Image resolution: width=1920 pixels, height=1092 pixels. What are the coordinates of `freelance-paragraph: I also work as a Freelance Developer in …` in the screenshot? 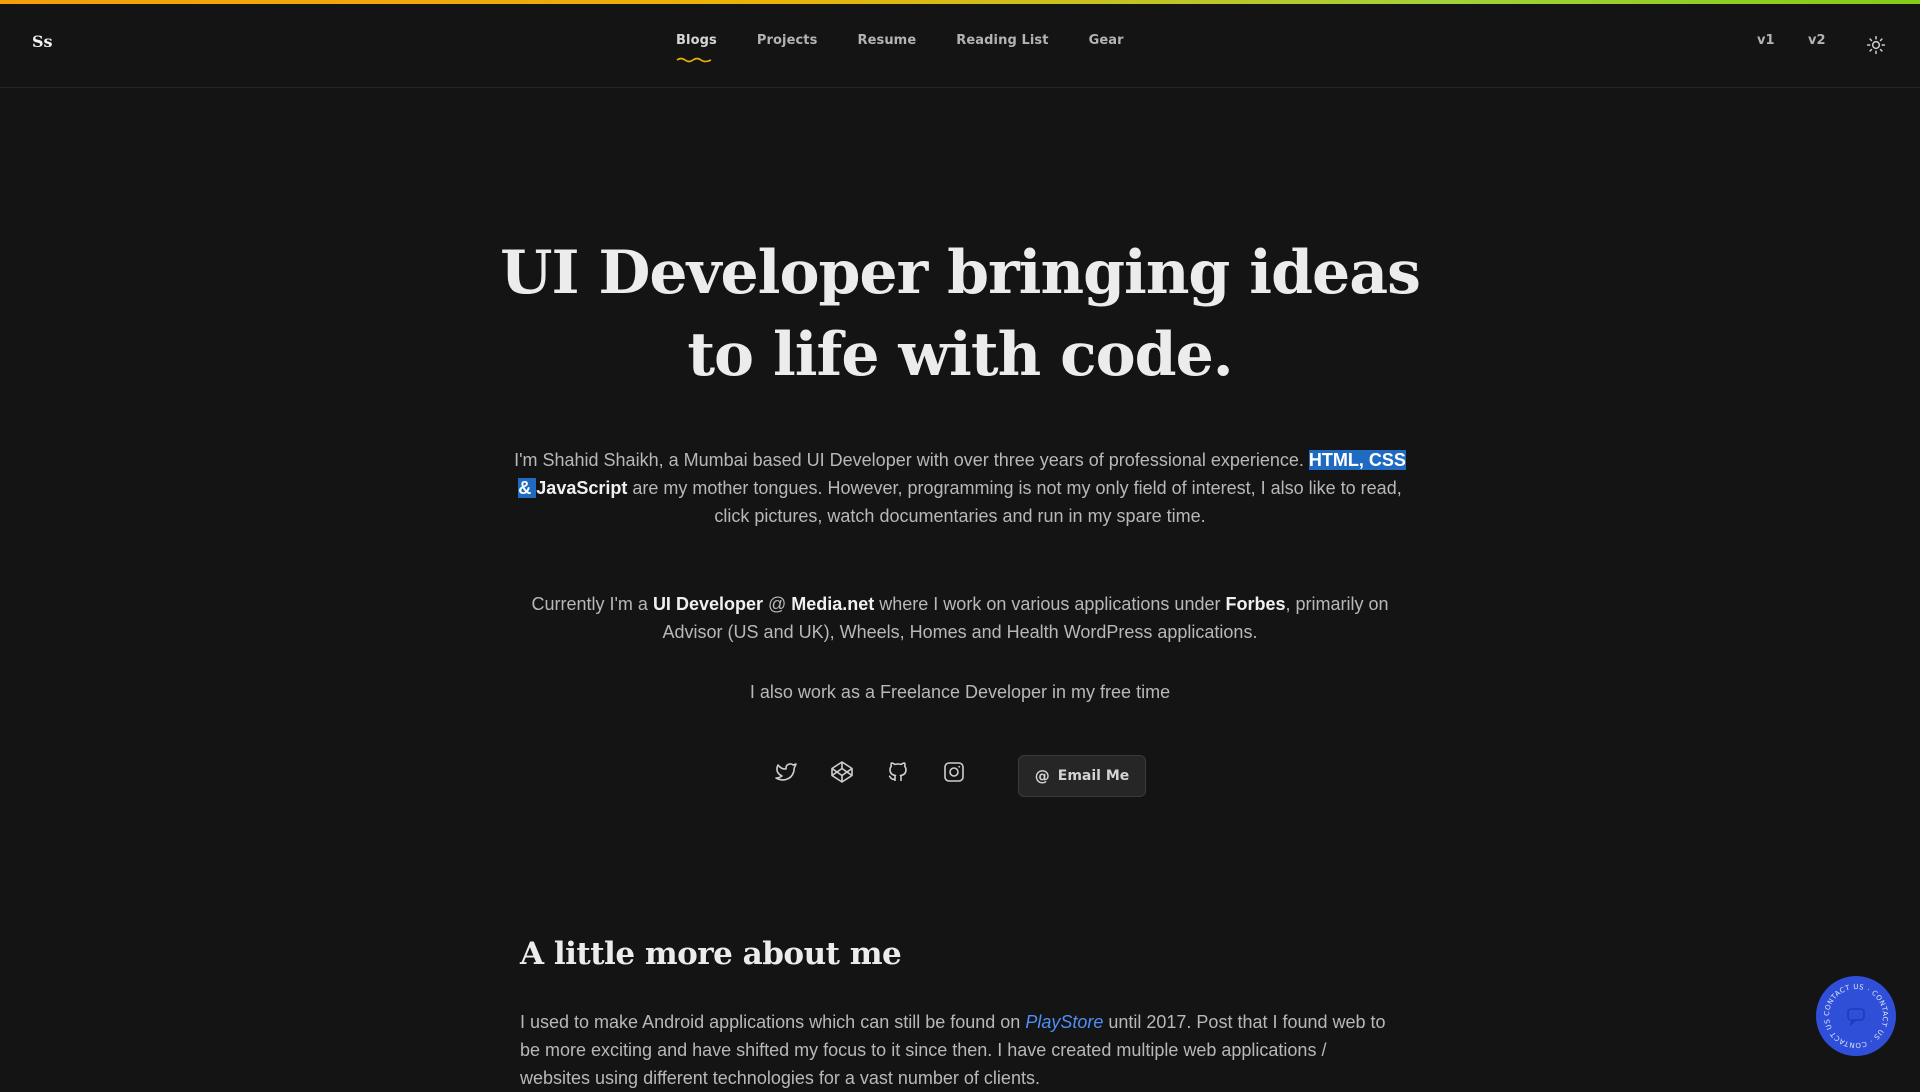 It's located at (960, 692).